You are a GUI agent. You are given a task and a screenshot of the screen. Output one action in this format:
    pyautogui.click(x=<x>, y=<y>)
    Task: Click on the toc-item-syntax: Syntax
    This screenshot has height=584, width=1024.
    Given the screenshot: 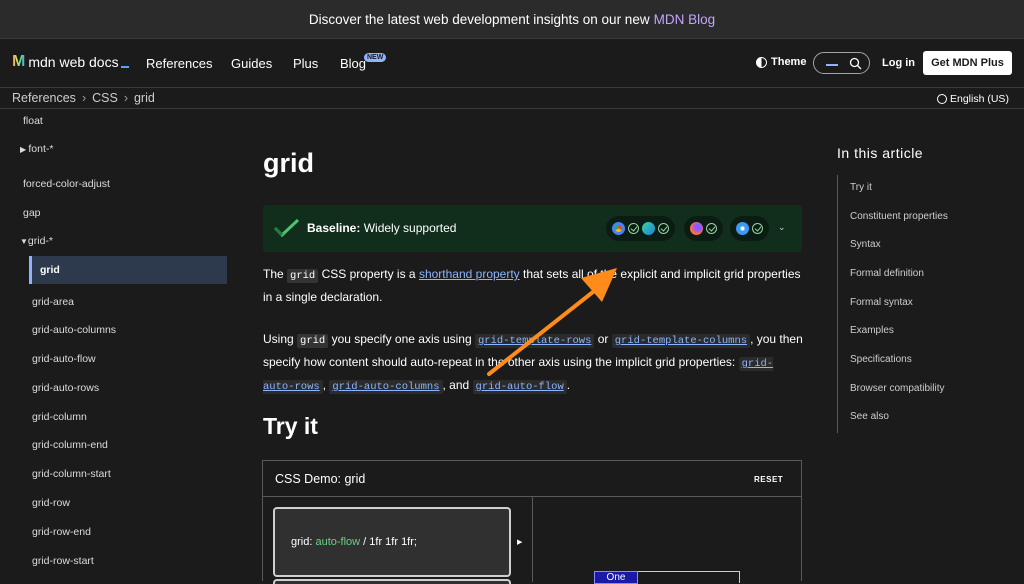 What is the action you would take?
    pyautogui.click(x=925, y=244)
    